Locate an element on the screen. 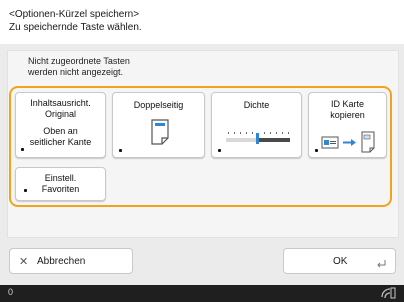  status-indicator: 0 is located at coordinates (11, 292).